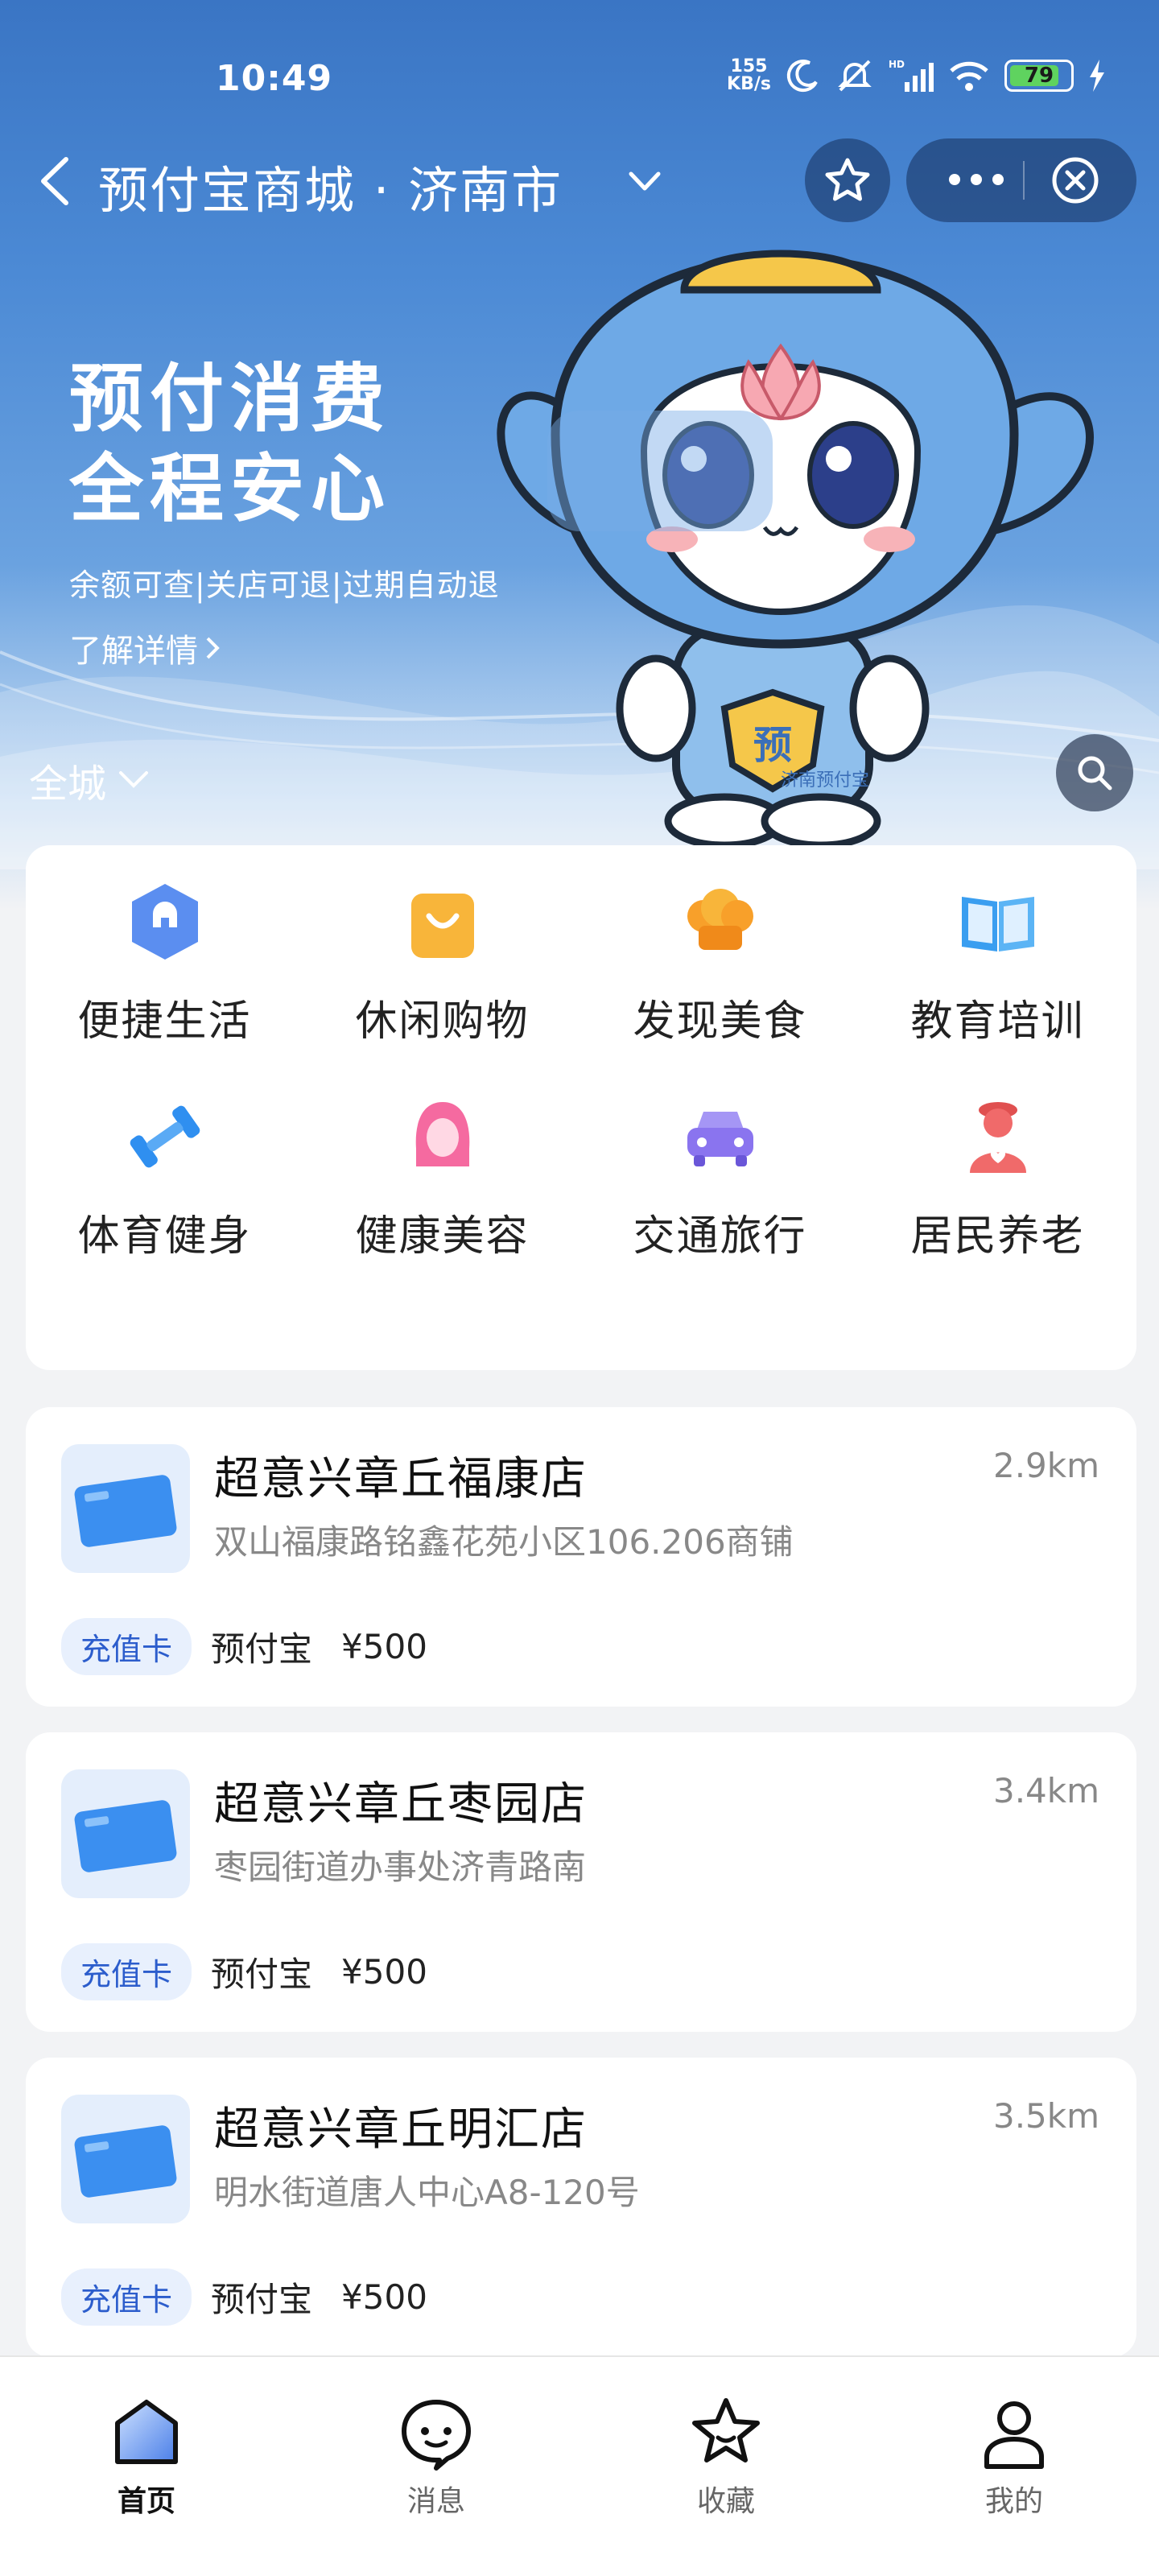  What do you see at coordinates (726, 2430) in the screenshot?
I see `star-icon` at bounding box center [726, 2430].